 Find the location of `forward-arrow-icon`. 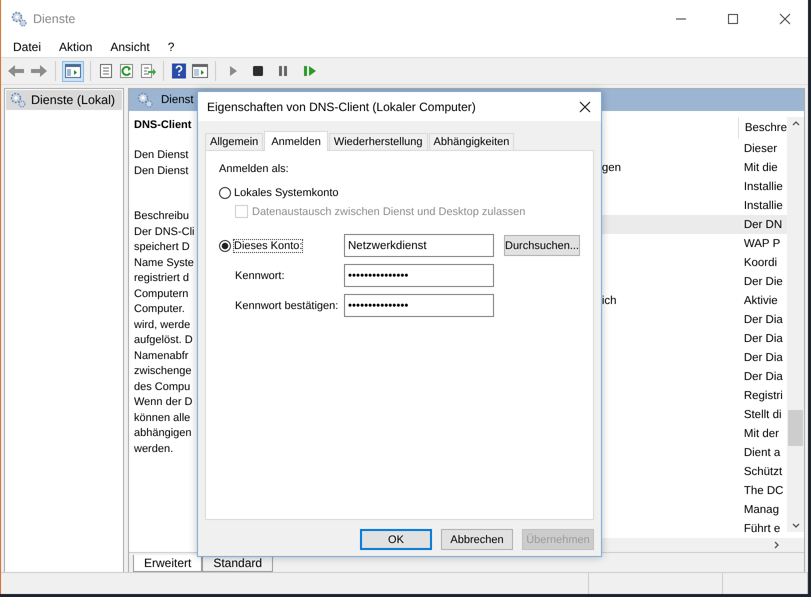

forward-arrow-icon is located at coordinates (39, 71).